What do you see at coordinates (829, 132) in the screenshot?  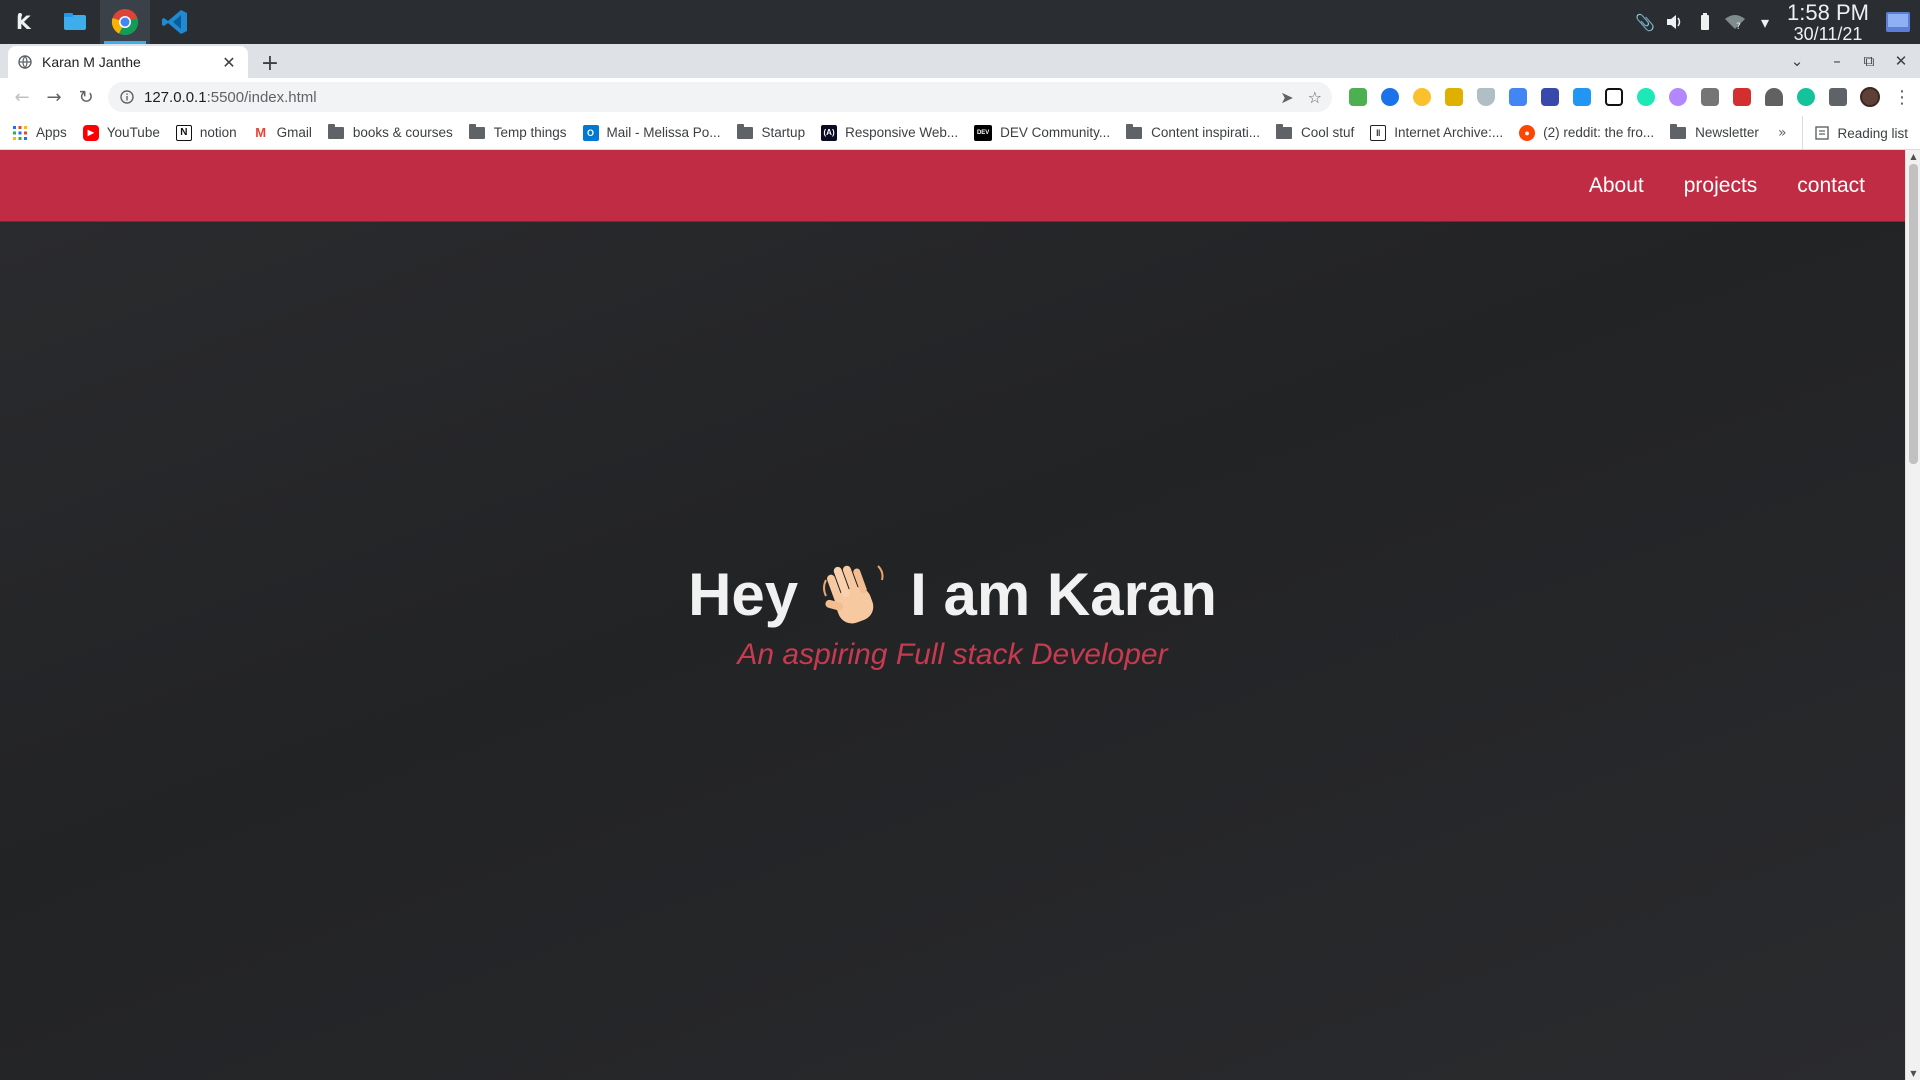 I see `freecodecamp-icon: (A)` at bounding box center [829, 132].